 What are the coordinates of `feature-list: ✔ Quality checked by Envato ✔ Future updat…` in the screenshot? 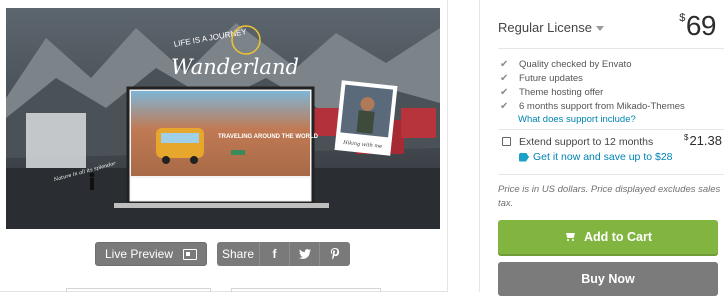 It's located at (610, 86).